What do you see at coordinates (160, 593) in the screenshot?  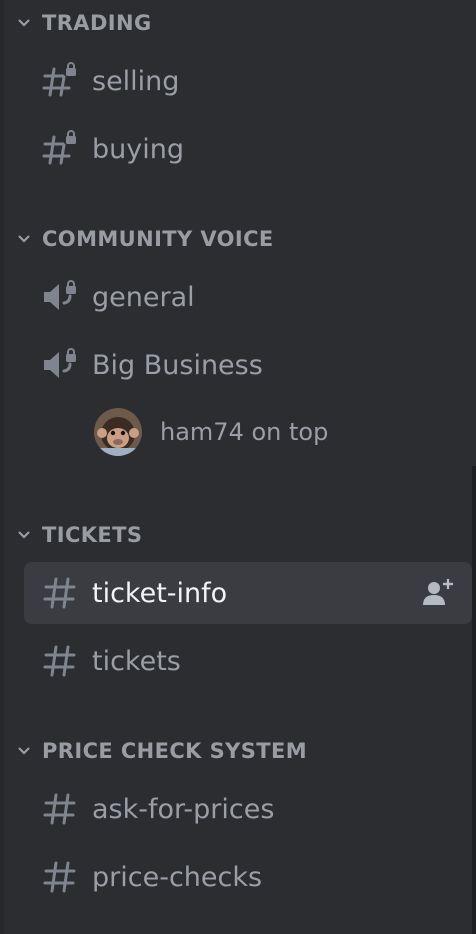 I see `channel-label: ticket-info` at bounding box center [160, 593].